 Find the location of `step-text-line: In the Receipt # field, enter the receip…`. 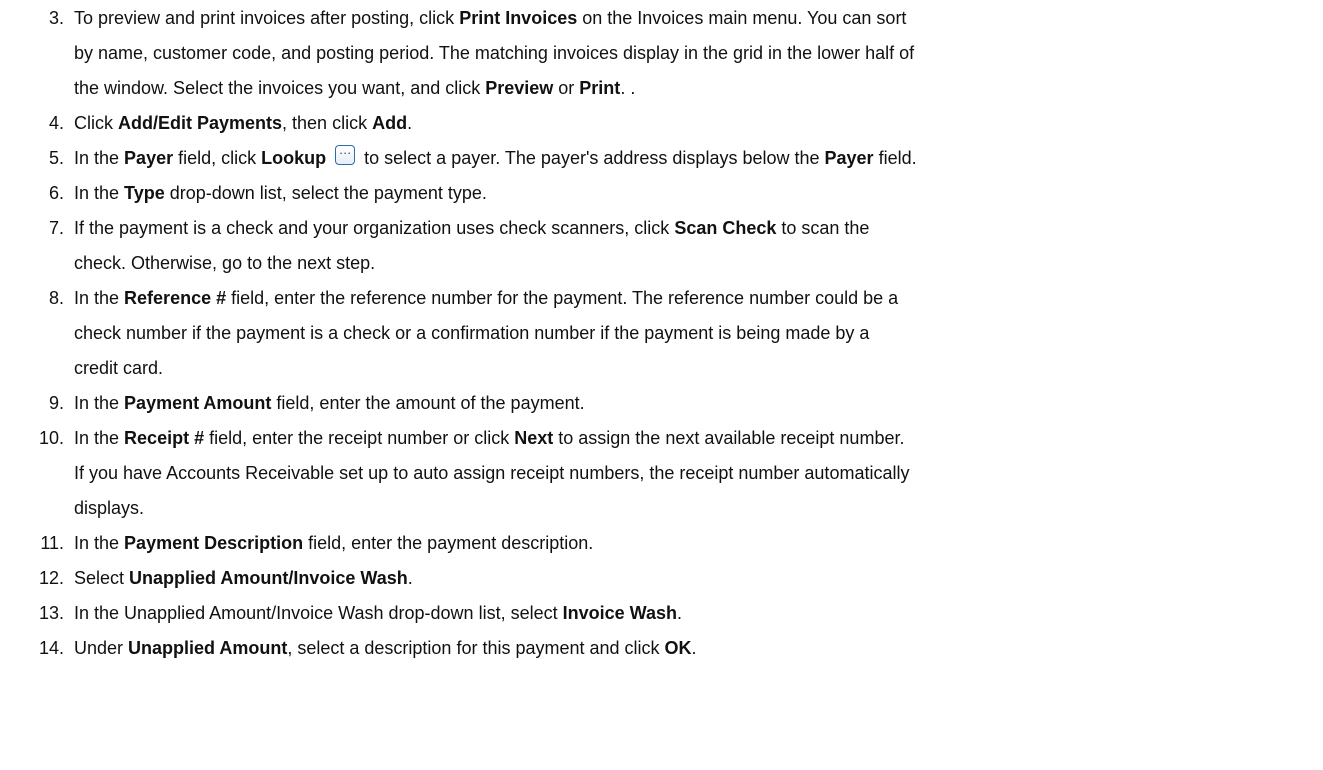

step-text-line: In the Receipt # field, enter the receip… is located at coordinates (489, 438).